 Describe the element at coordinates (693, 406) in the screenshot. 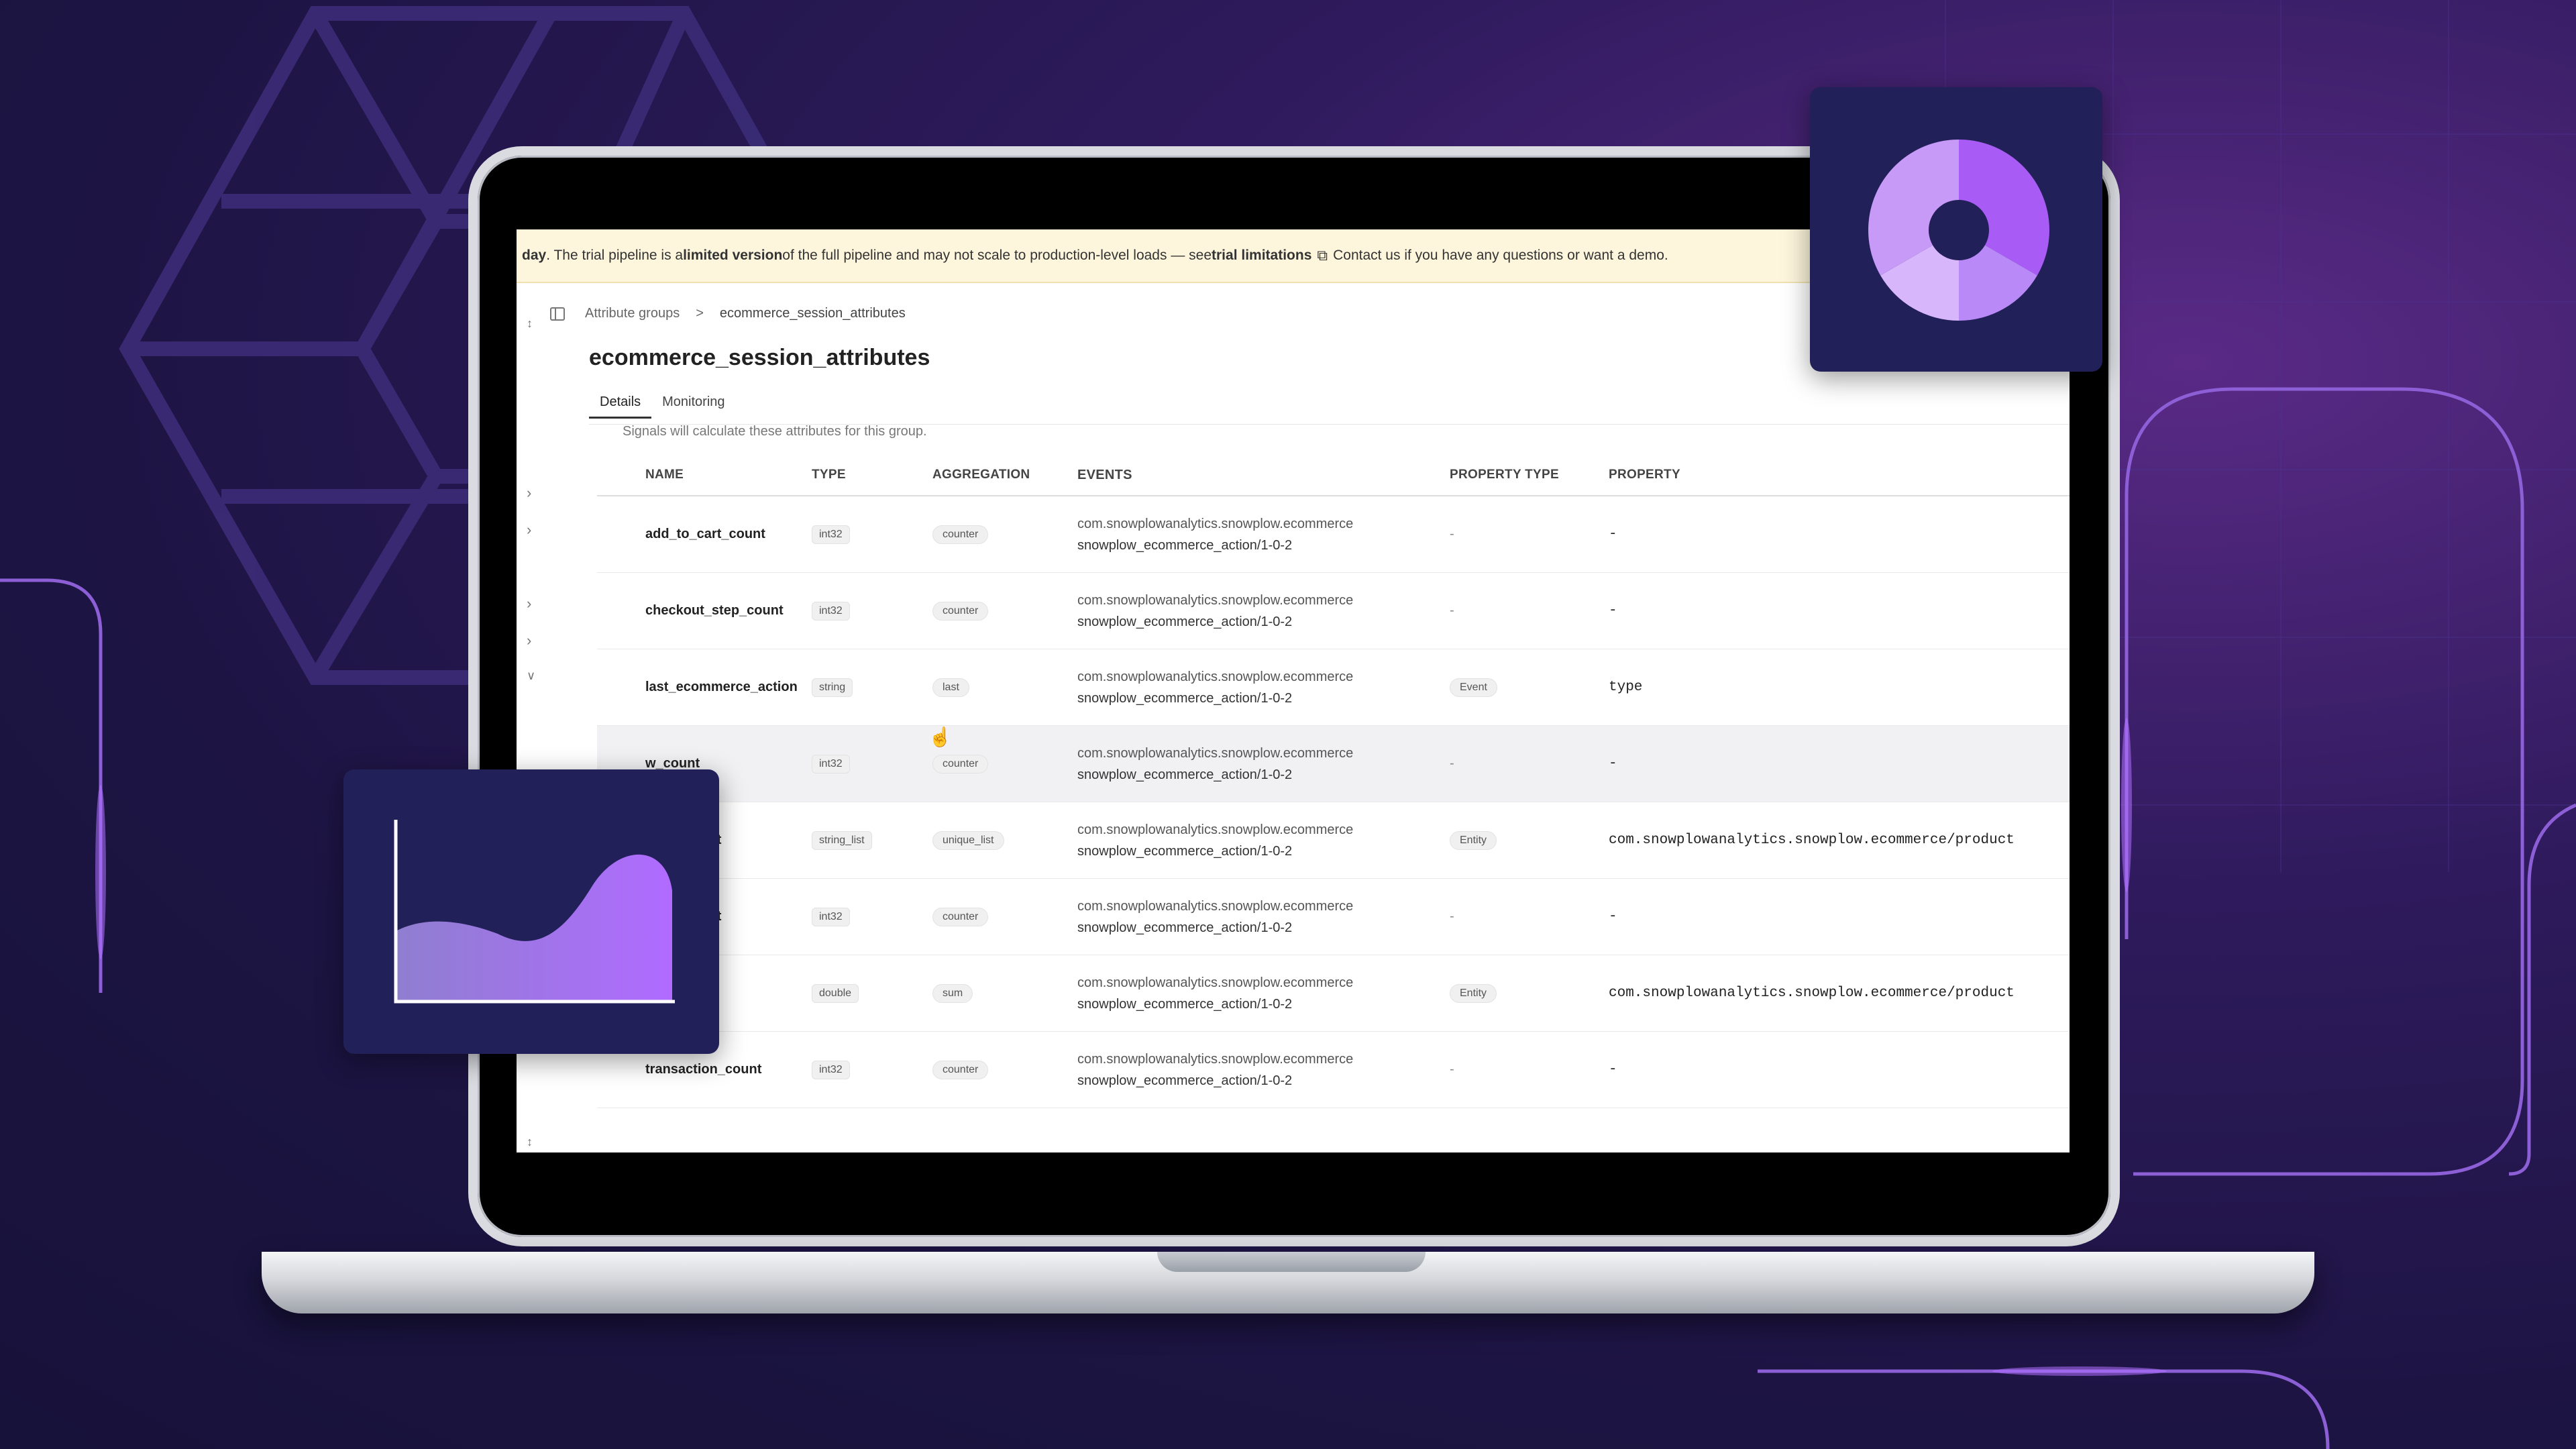

I see `tab-monitoring: Monitoring` at that location.